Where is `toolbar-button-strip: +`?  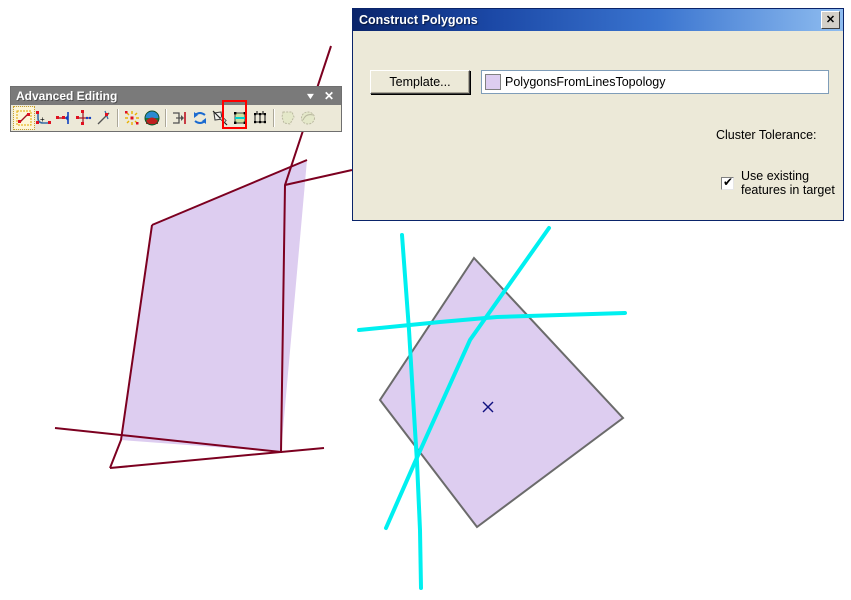 toolbar-button-strip: + is located at coordinates (176, 118).